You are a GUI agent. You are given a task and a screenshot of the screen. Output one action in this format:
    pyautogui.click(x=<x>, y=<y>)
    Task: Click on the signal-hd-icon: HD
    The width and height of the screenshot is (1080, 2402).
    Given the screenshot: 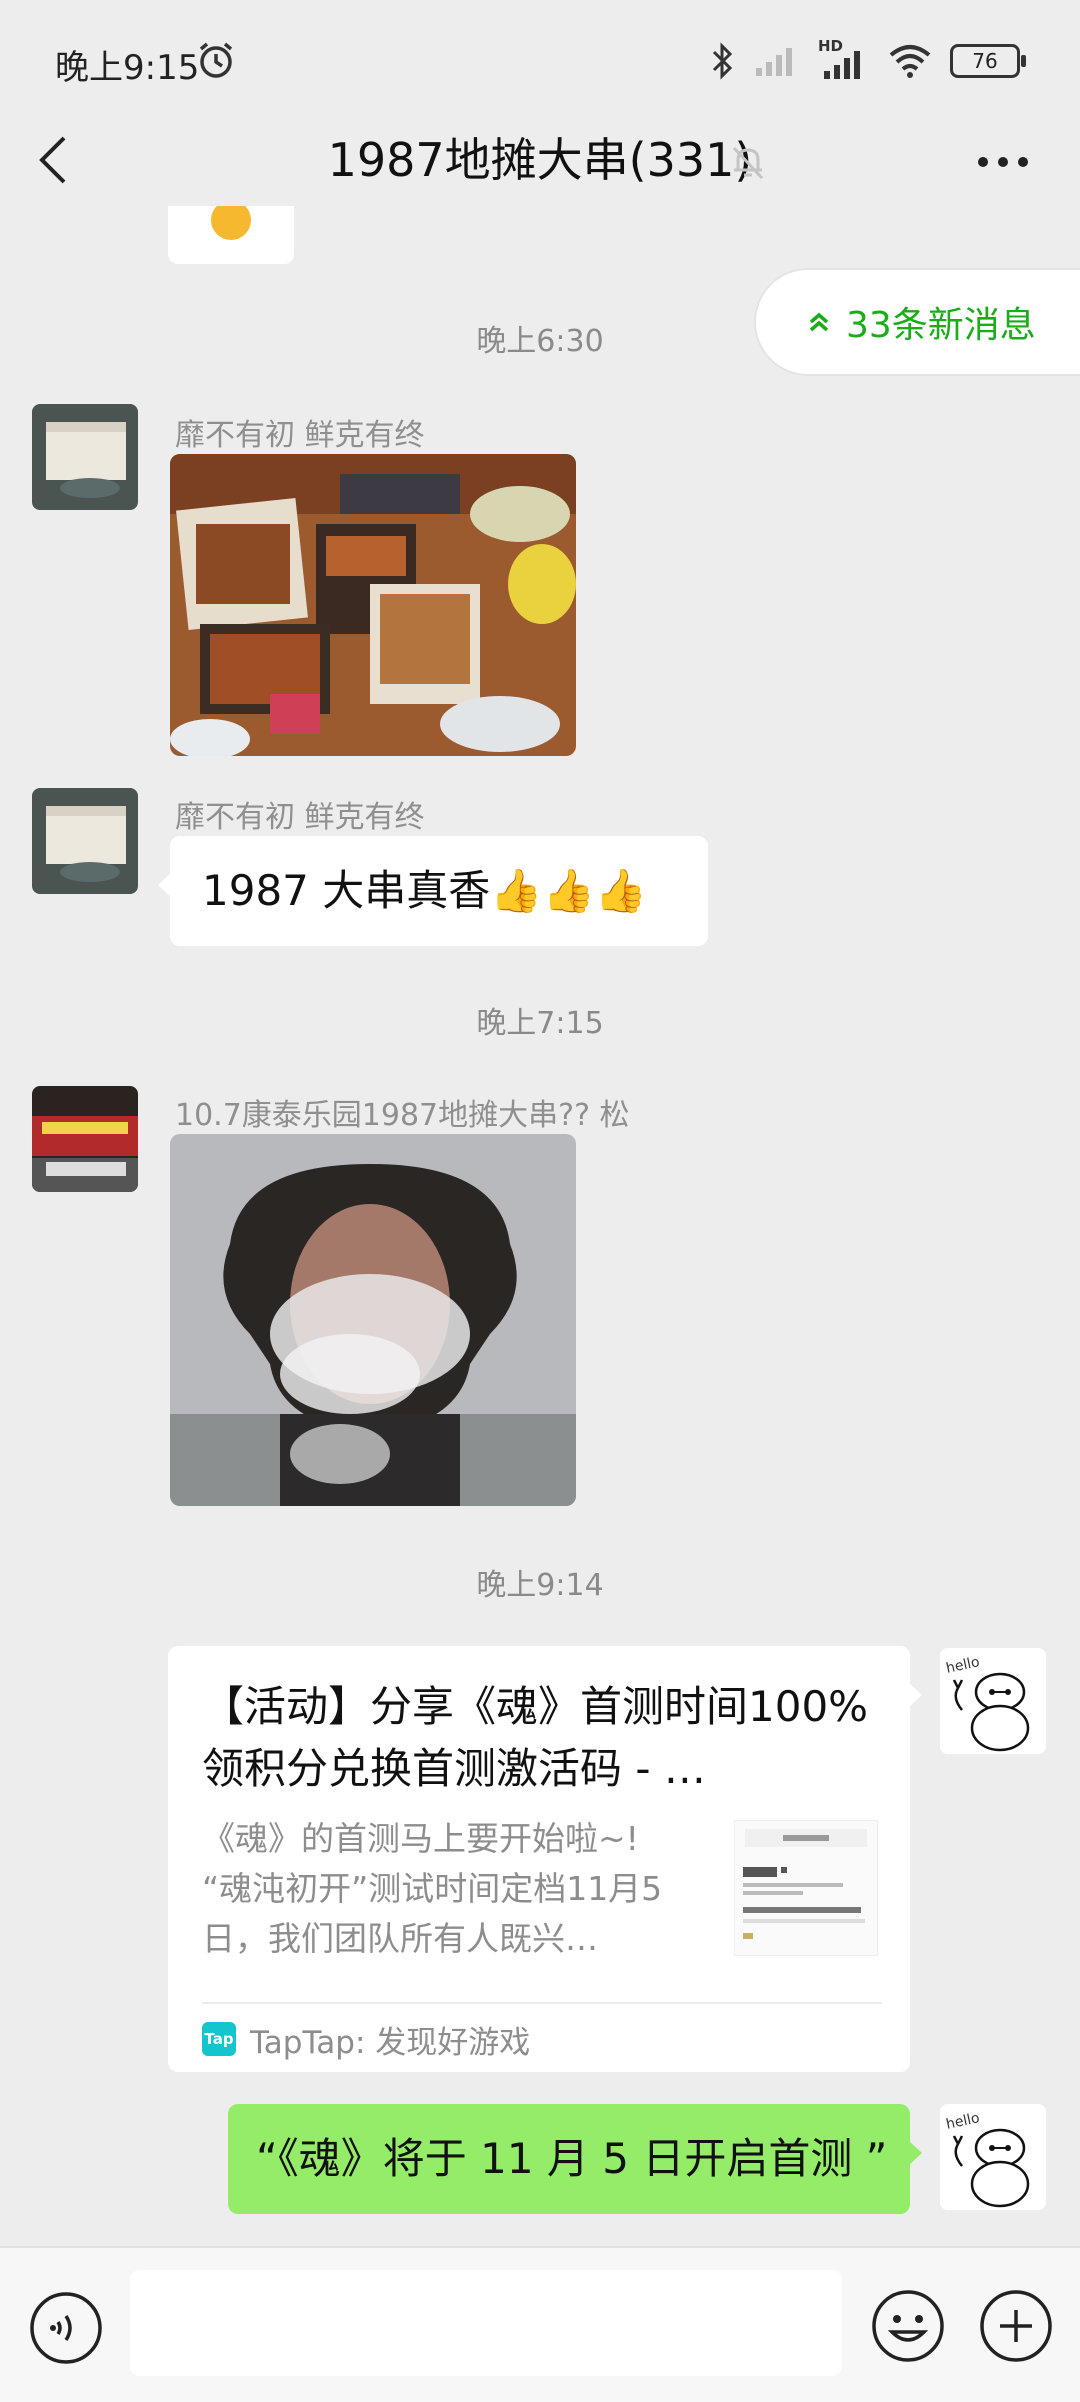 What is the action you would take?
    pyautogui.click(x=844, y=59)
    